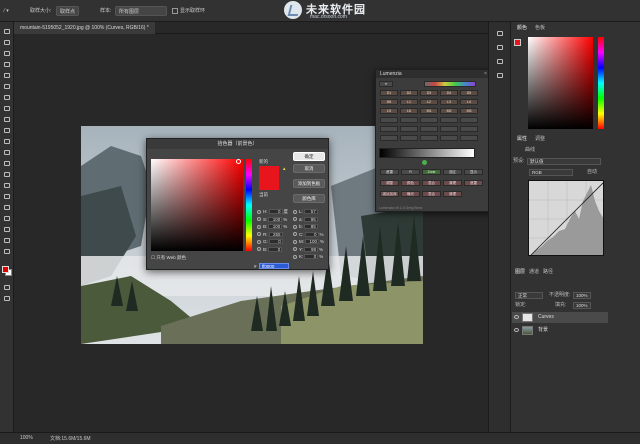 The width and height of the screenshot is (640, 444). I want to click on color-value-row-alt: M: 100%, so click(308, 242).